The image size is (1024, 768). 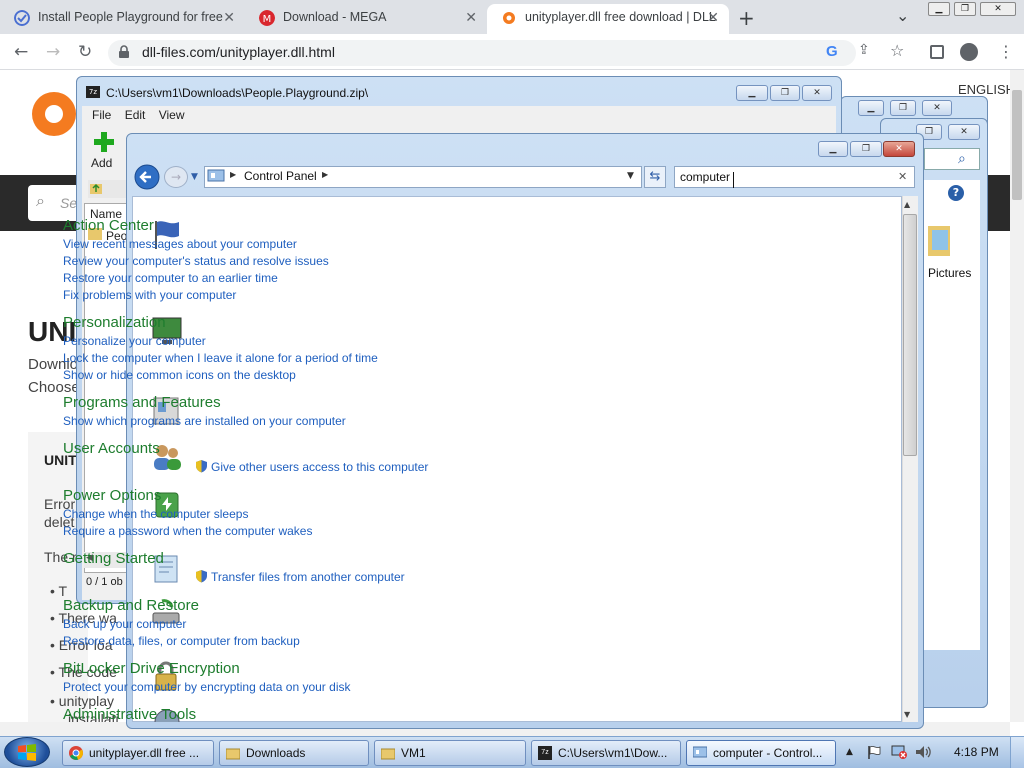 I want to click on forward-icon: →, so click(x=53, y=52).